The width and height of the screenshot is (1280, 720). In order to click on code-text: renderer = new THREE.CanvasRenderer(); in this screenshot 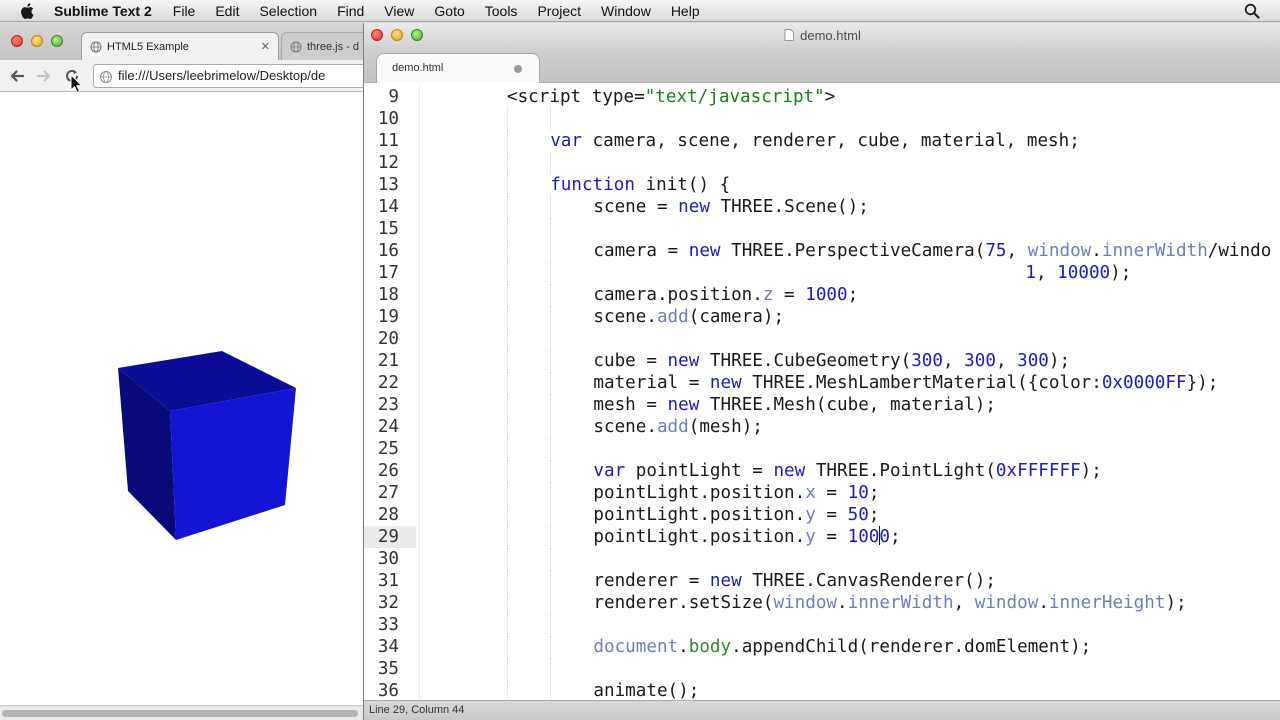, I will do `click(794, 581)`.